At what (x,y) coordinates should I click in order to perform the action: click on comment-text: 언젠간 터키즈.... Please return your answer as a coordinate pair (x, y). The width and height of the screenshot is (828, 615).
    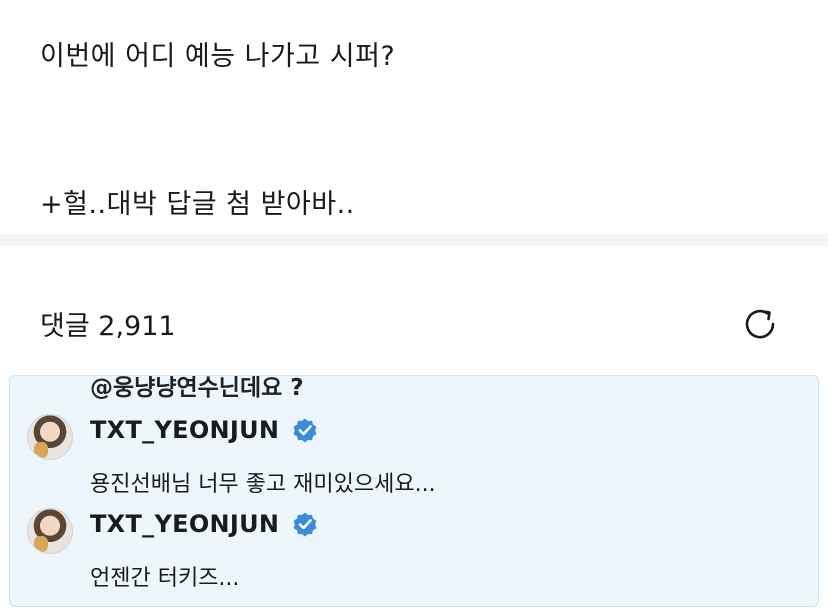
    Looking at the image, I should click on (165, 578).